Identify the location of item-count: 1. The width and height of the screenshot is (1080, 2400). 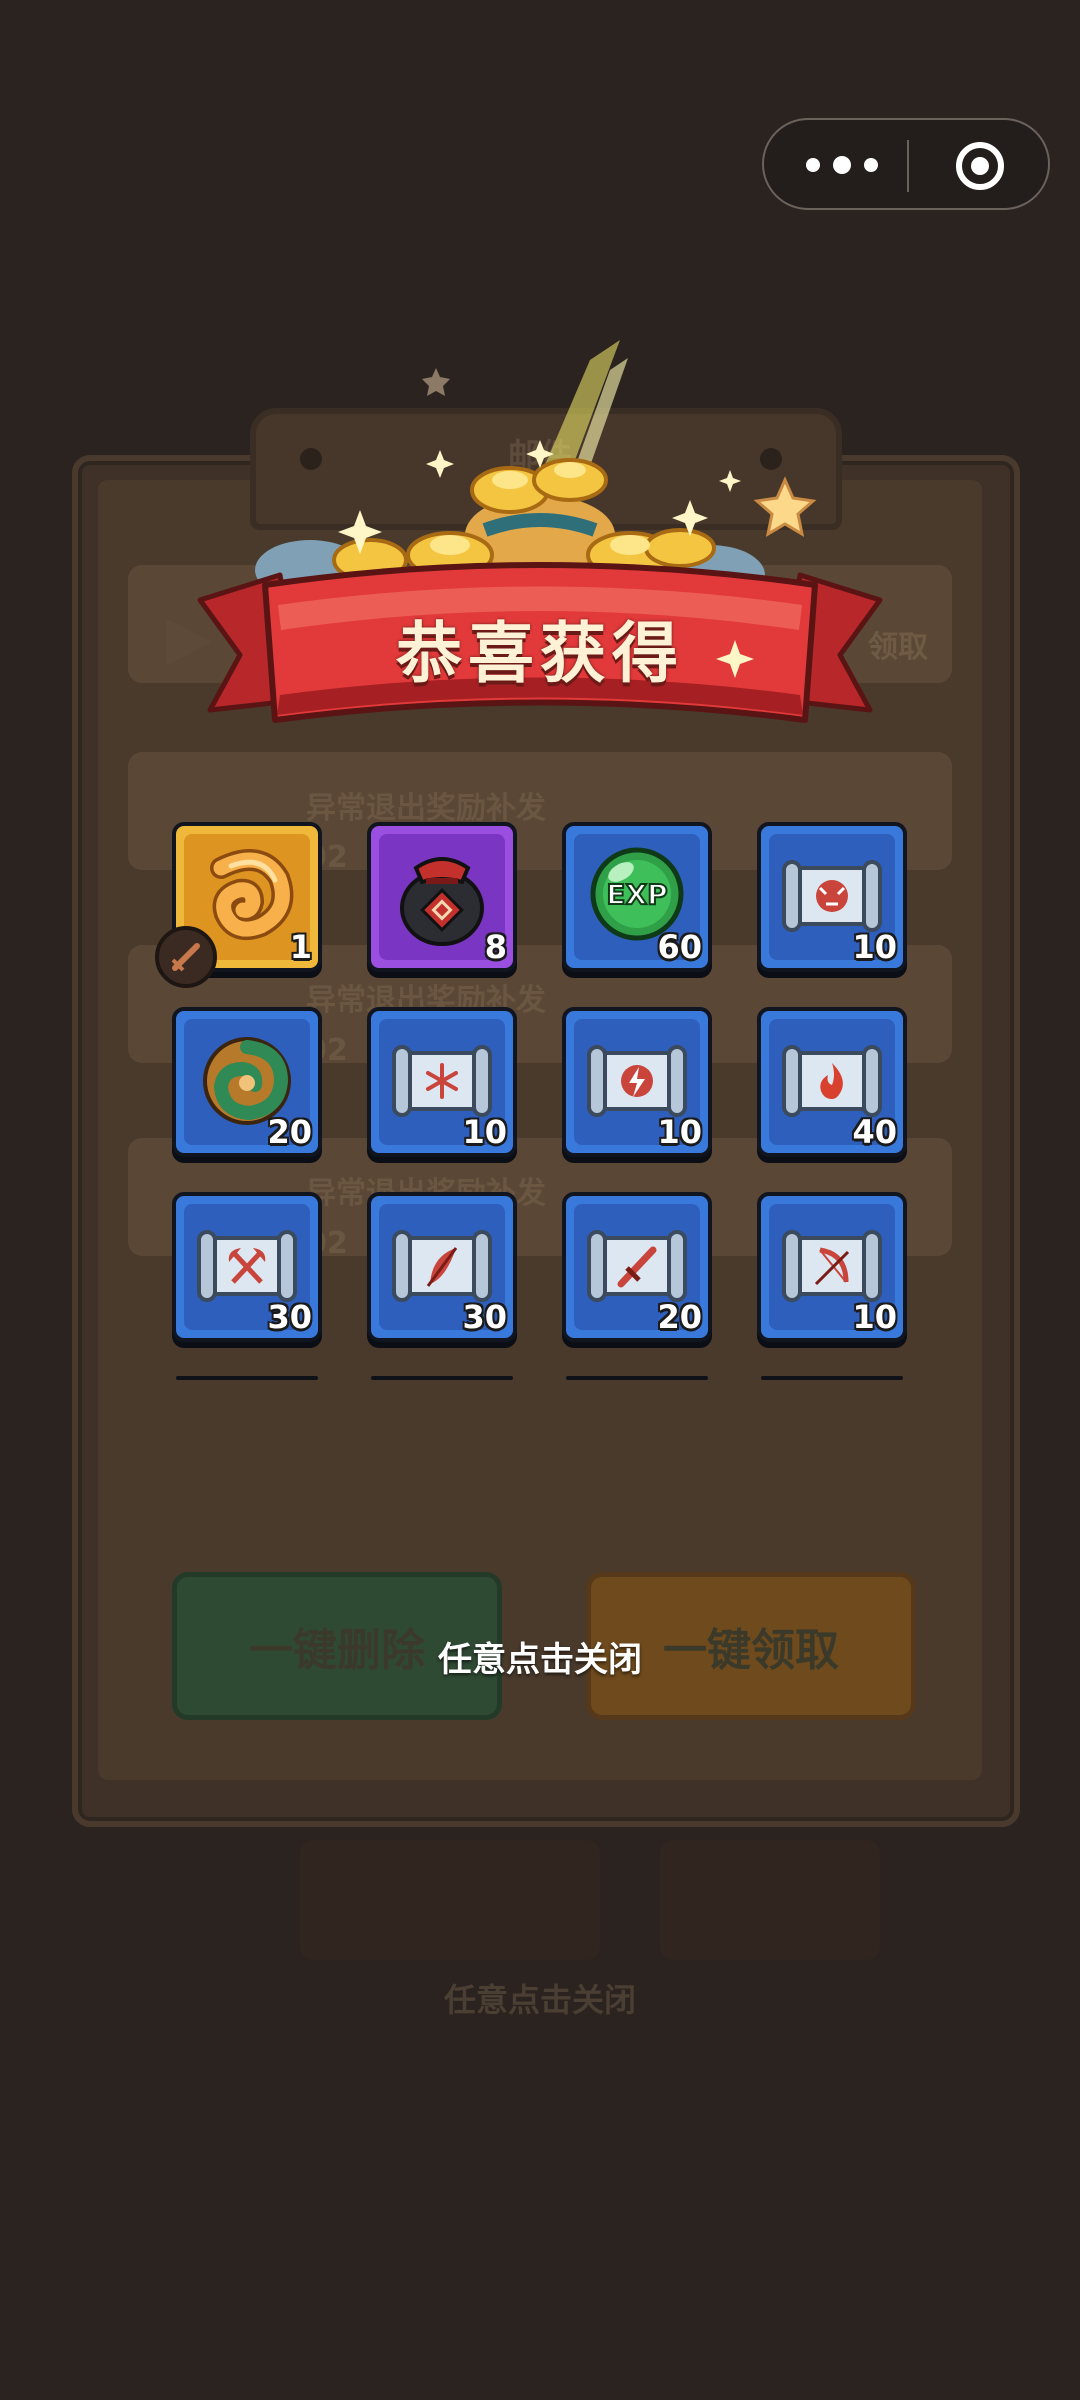
(300, 947).